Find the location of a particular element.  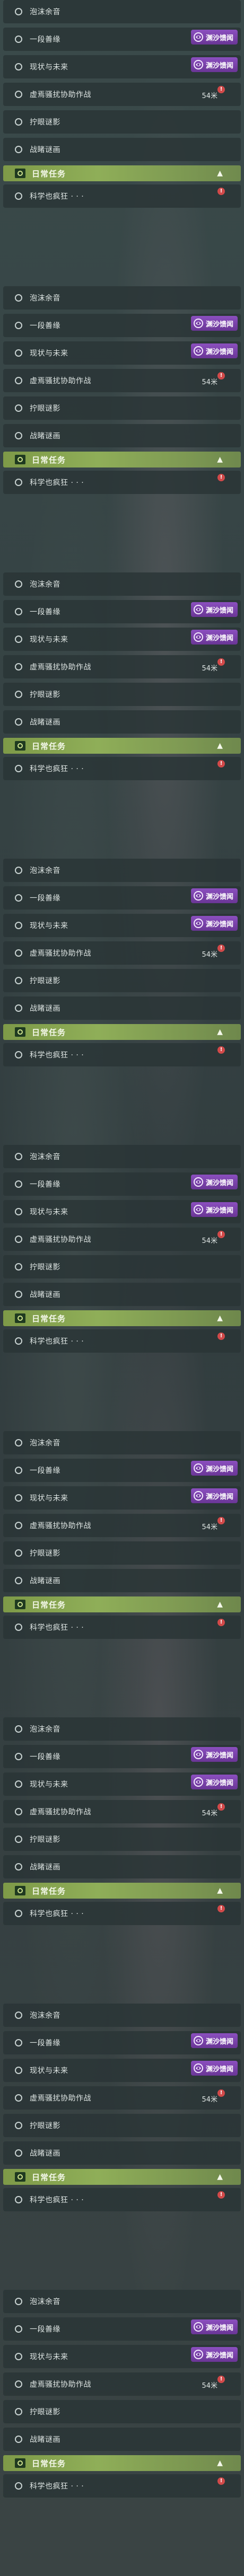

quest-category-label: 渊沙馈闻 is located at coordinates (219, 1210).